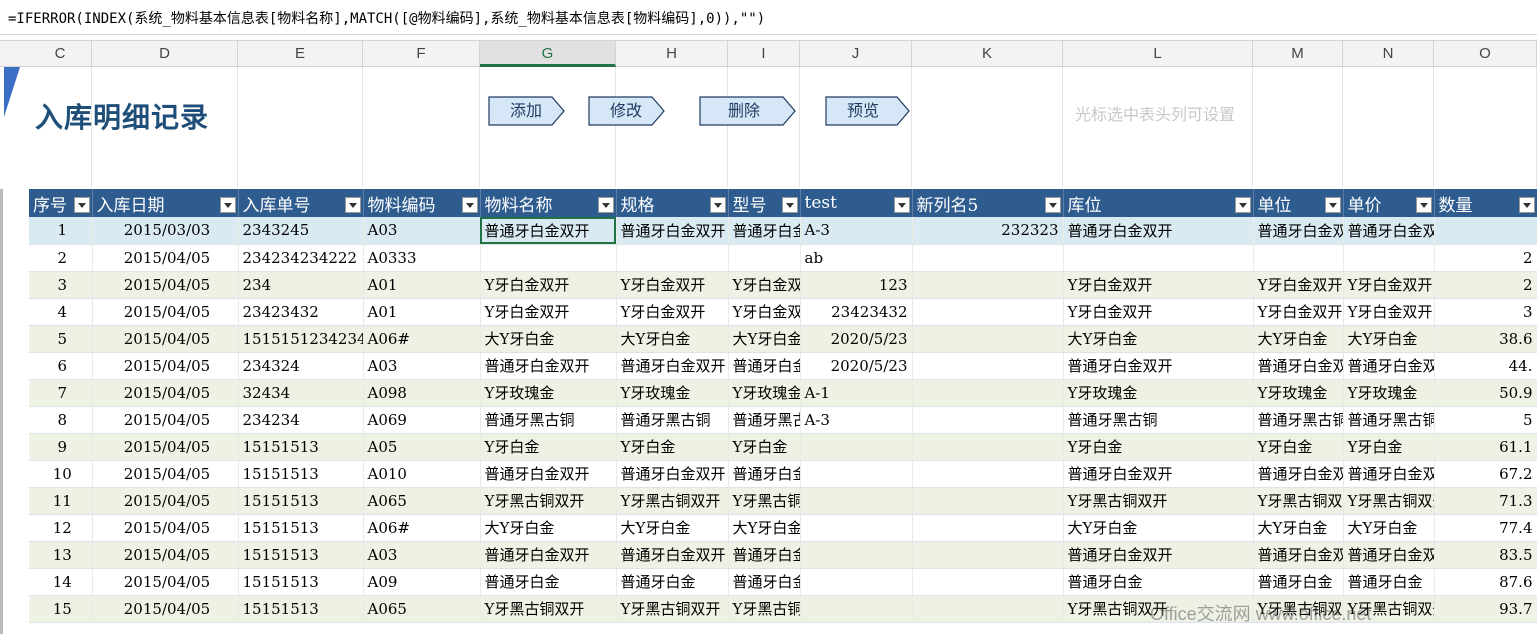  Describe the element at coordinates (1298, 54) in the screenshot. I see `column-header-m: M` at that location.